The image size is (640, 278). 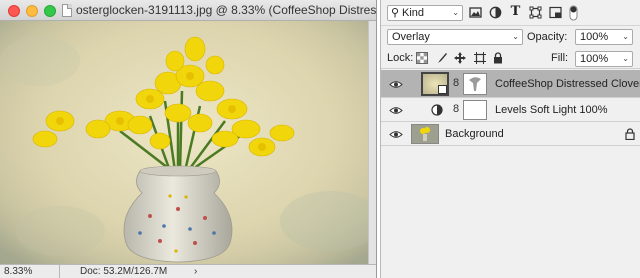 I want to click on zoom-level-field: 8.33%, so click(x=30, y=271).